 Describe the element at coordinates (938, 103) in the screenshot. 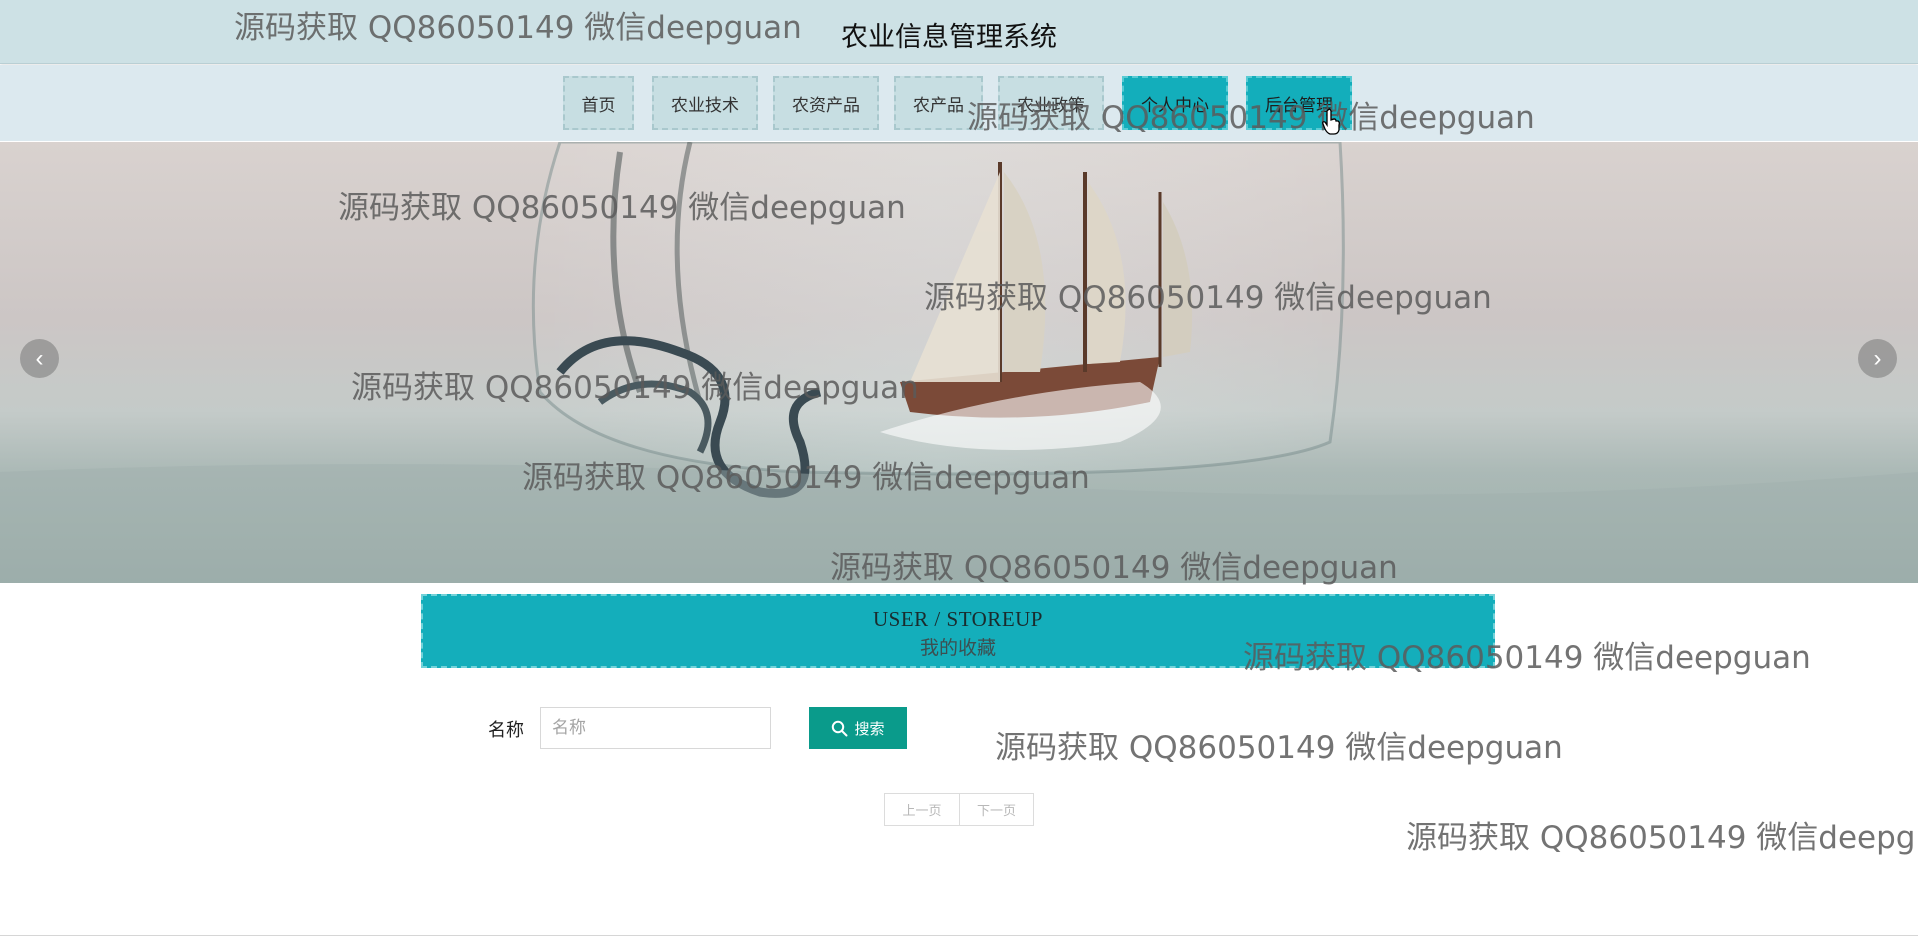

I see `nav-item-agri-products: 农产品` at that location.